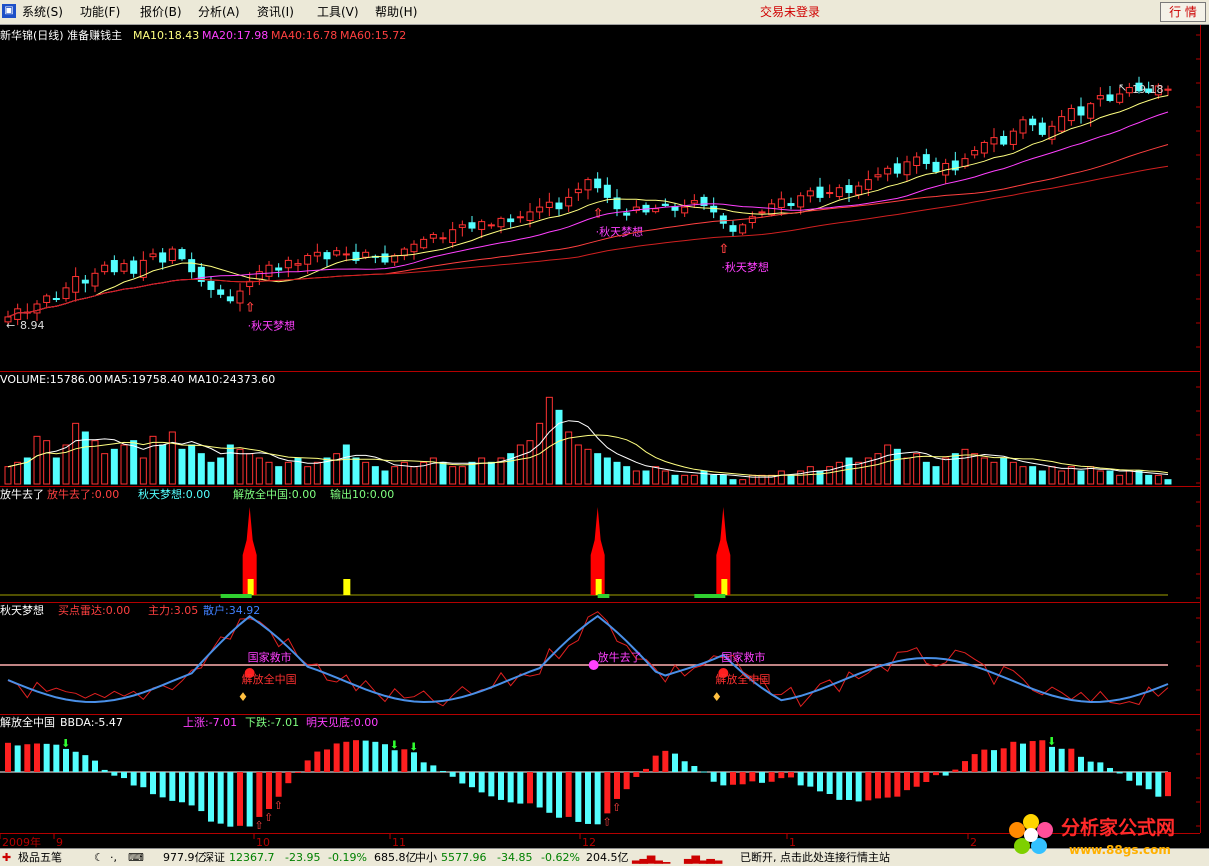 This screenshot has height=866, width=1209. I want to click on signal-label: ·秋天梦想, so click(272, 325).